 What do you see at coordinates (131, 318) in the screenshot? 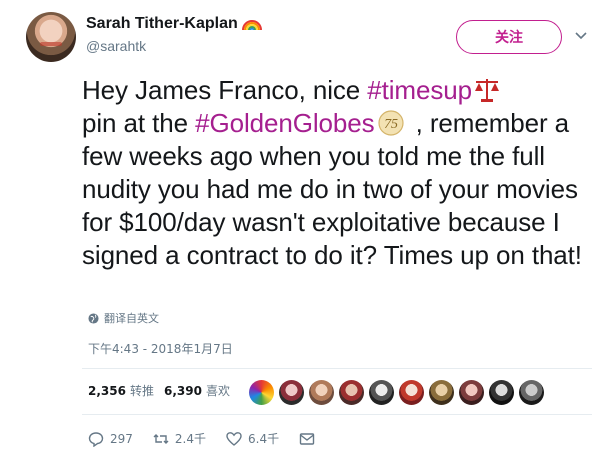
I see `translate-label: 翻译自英文` at bounding box center [131, 318].